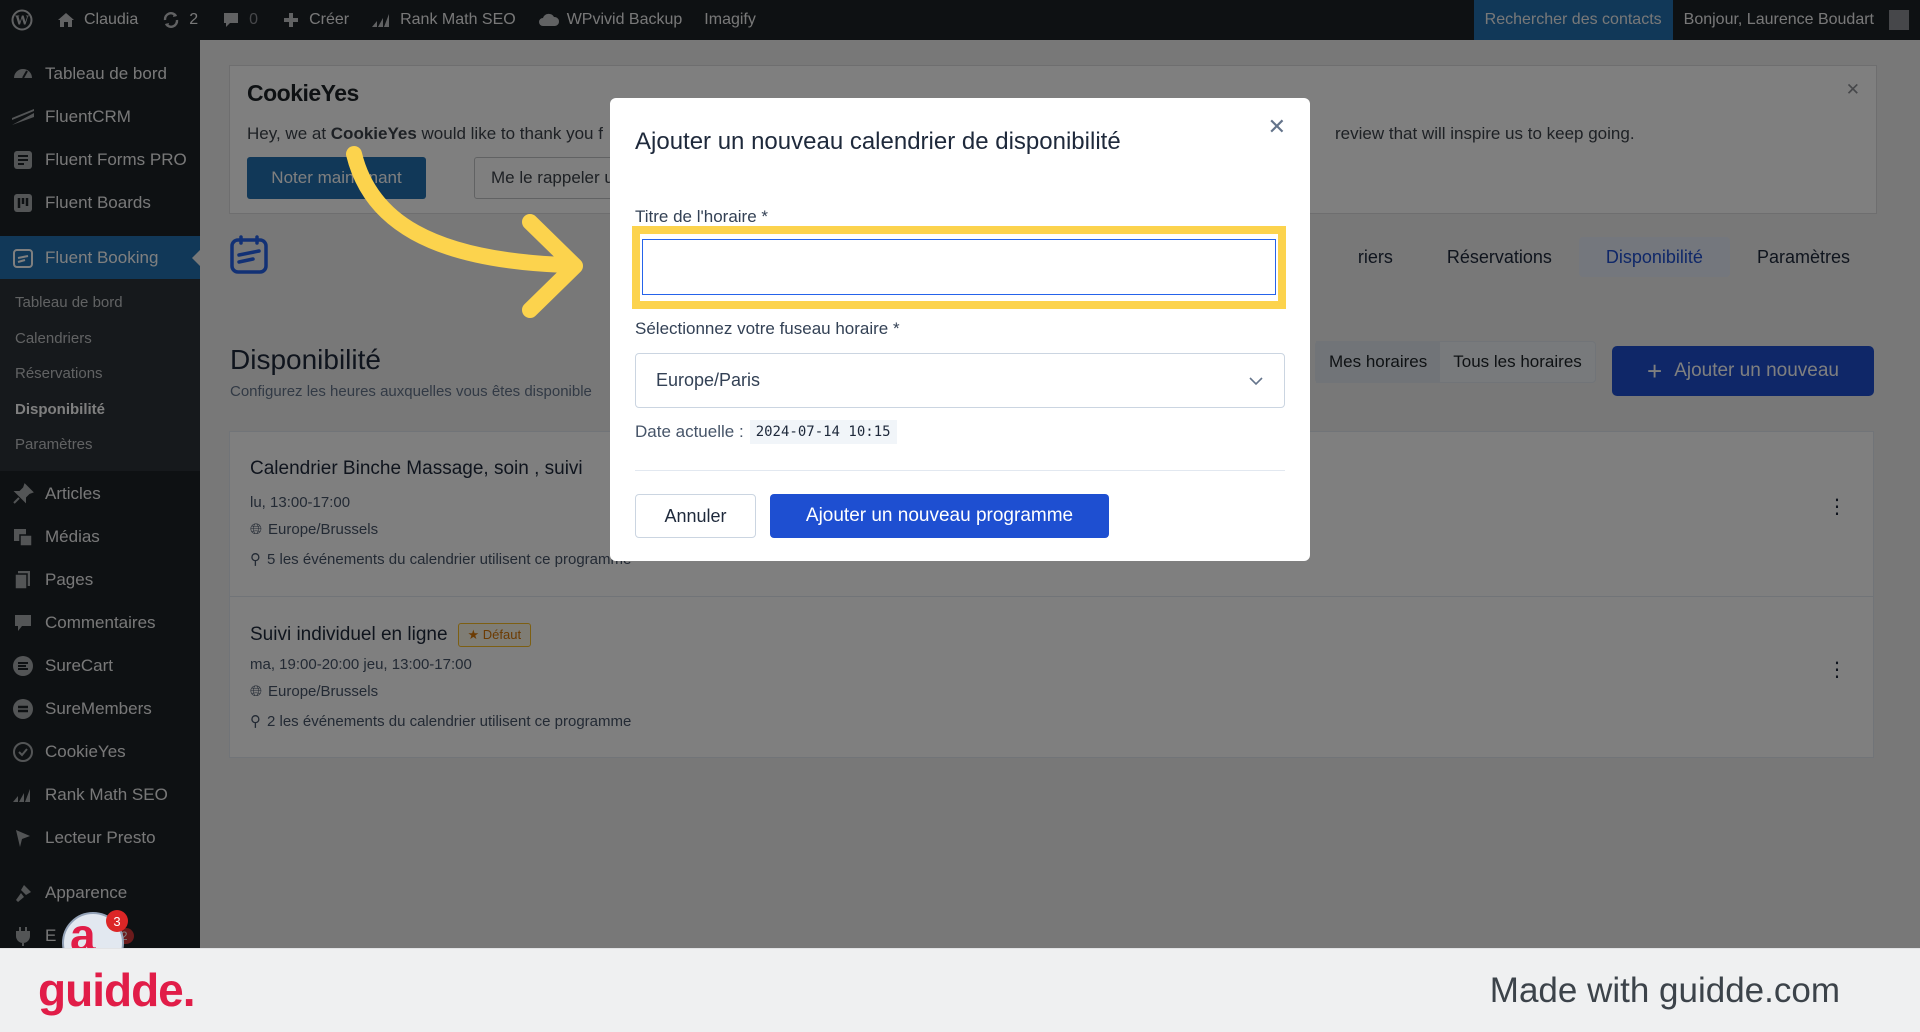 The width and height of the screenshot is (1920, 1032). What do you see at coordinates (1664, 990) in the screenshot?
I see `made-with-text: Made with guidde.com` at bounding box center [1664, 990].